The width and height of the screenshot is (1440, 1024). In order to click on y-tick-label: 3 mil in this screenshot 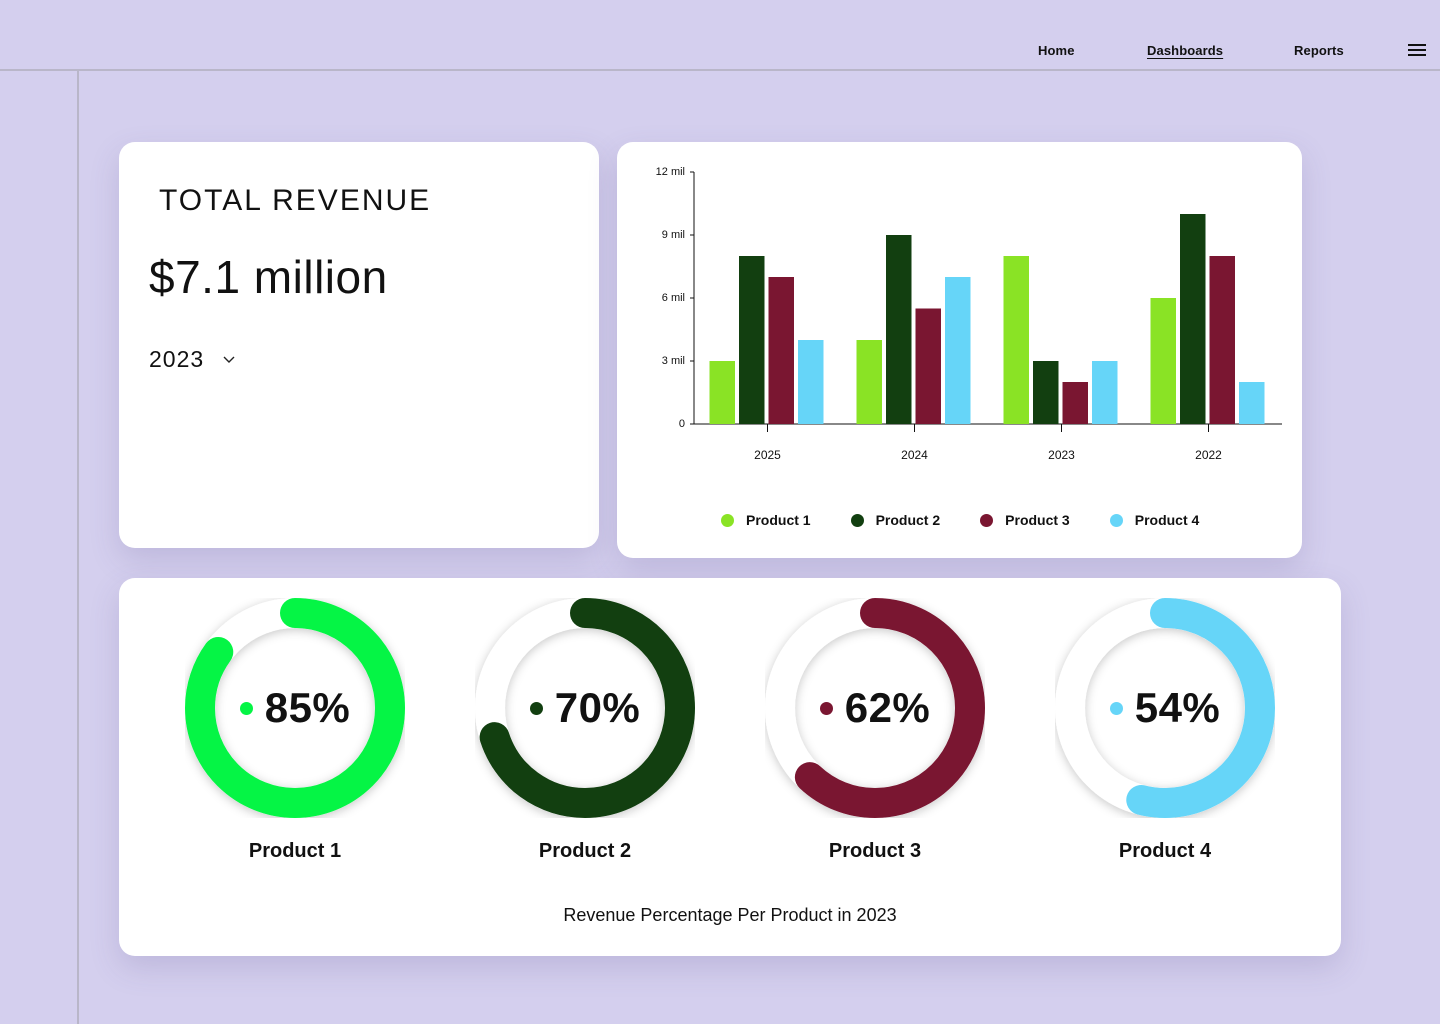, I will do `click(673, 361)`.